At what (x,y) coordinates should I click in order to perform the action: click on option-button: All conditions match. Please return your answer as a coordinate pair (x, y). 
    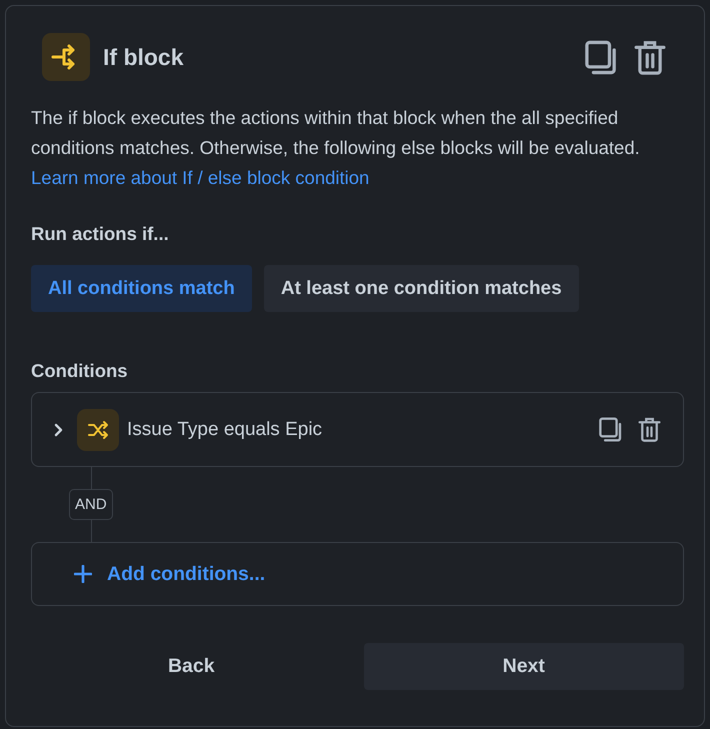
    Looking at the image, I should click on (141, 288).